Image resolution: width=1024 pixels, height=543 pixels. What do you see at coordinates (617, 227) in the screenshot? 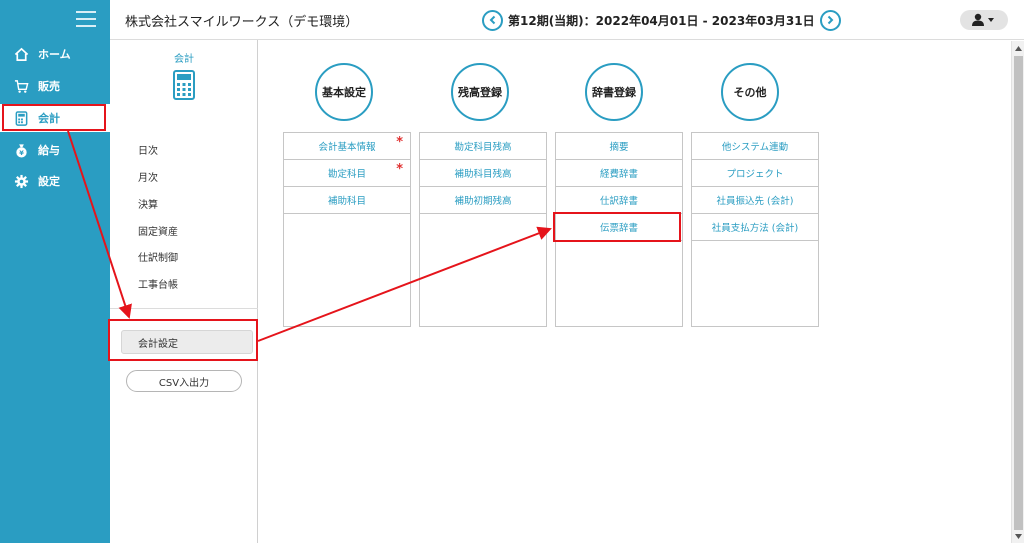
I see `highlight-voucher-dictionary` at bounding box center [617, 227].